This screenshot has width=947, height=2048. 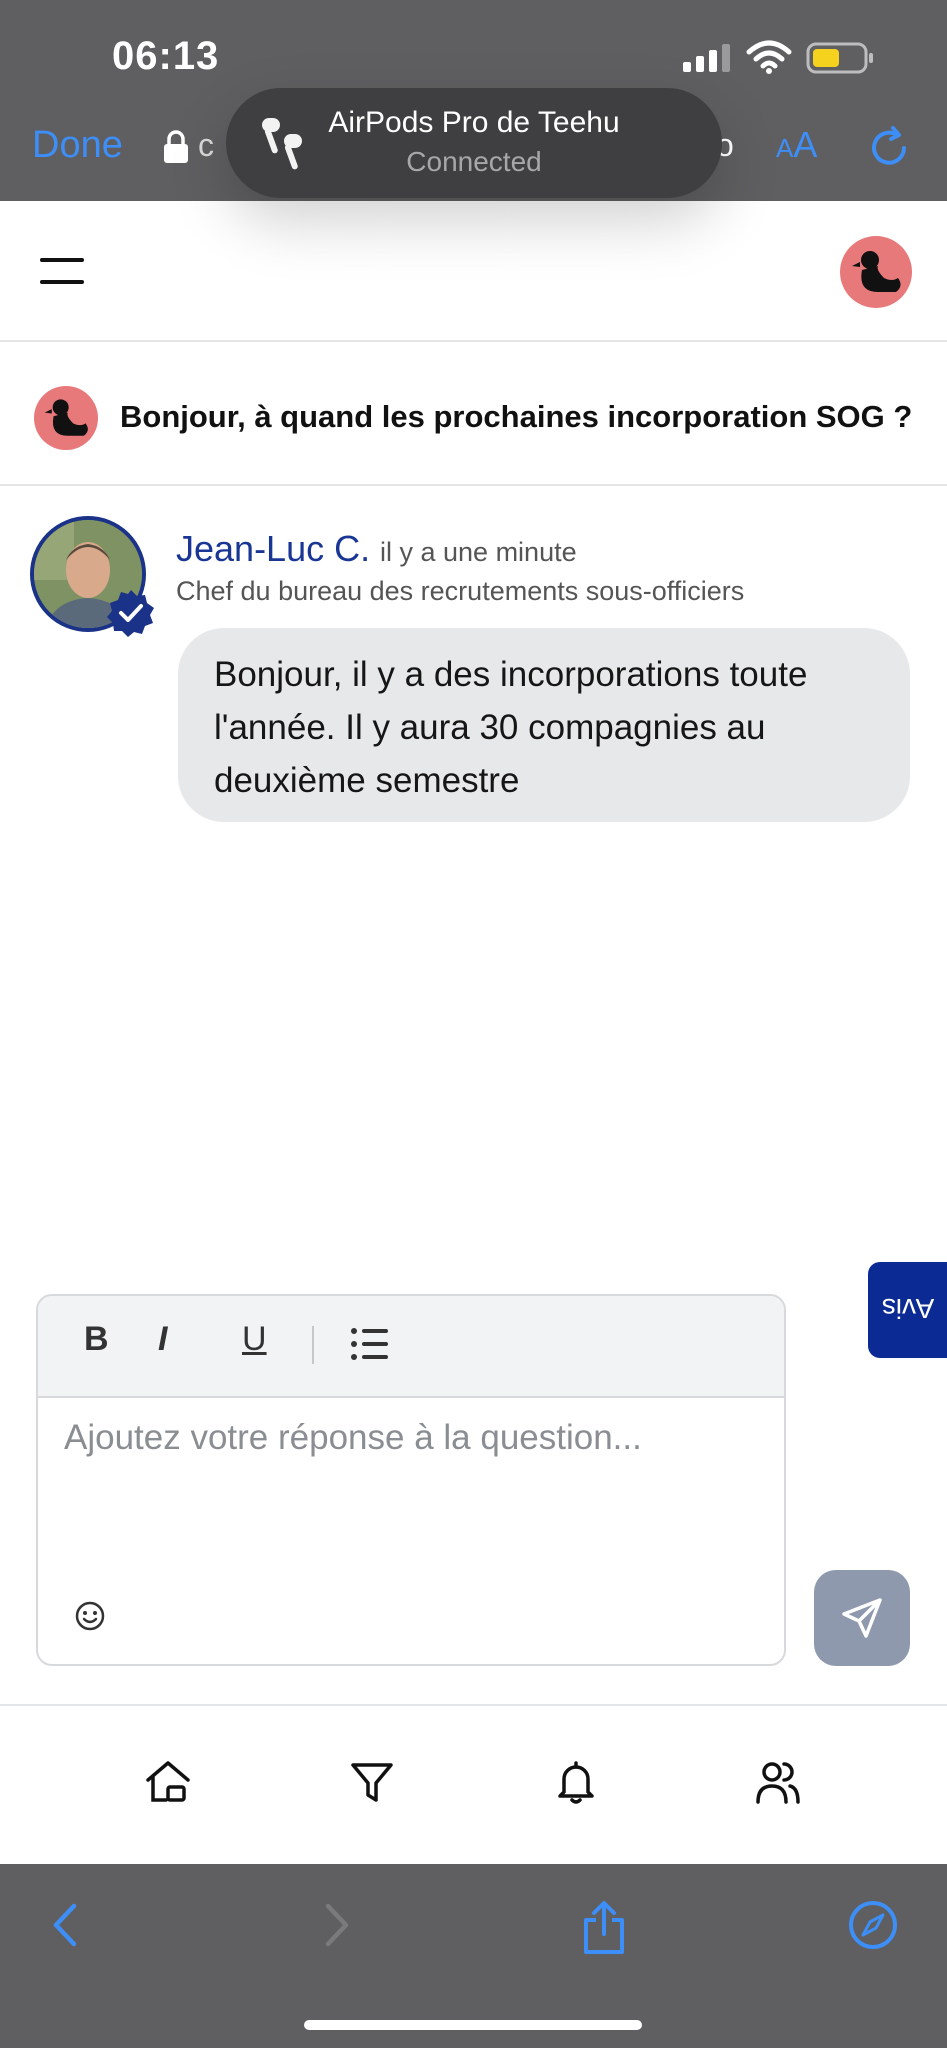 I want to click on text-size-small-label: A, so click(x=785, y=148).